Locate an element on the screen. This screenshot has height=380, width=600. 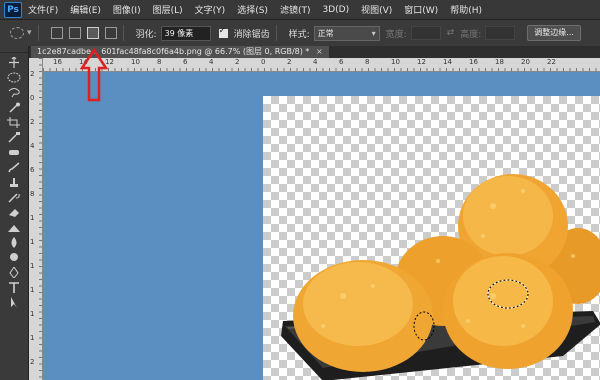
menu-layer: 图层(L) is located at coordinates (168, 9).